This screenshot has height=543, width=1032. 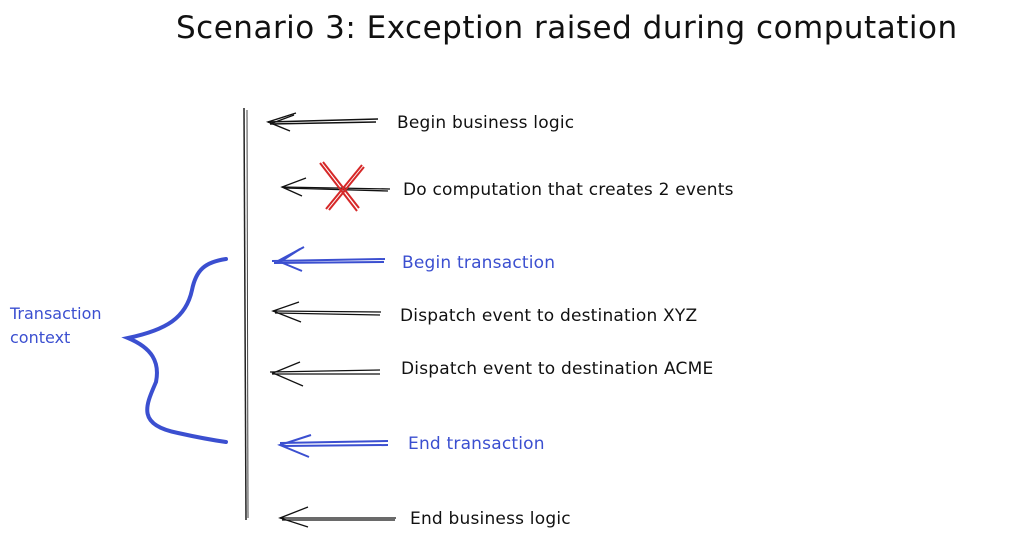 I want to click on context-label-line2: context, so click(x=40, y=337).